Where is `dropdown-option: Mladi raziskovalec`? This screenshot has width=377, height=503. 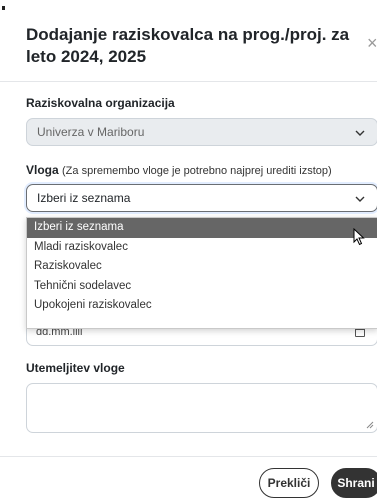 dropdown-option: Mladi raziskovalec is located at coordinates (202, 248).